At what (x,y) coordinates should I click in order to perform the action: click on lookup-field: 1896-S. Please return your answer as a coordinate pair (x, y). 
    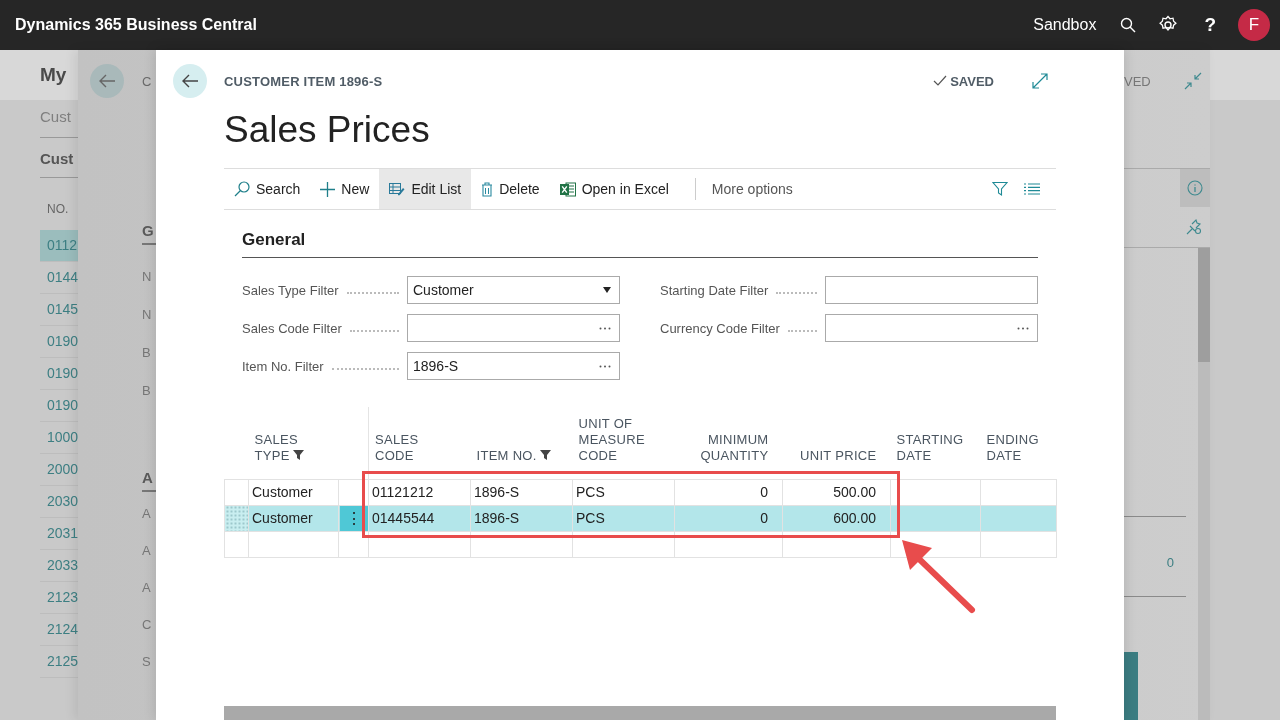
    Looking at the image, I should click on (513, 366).